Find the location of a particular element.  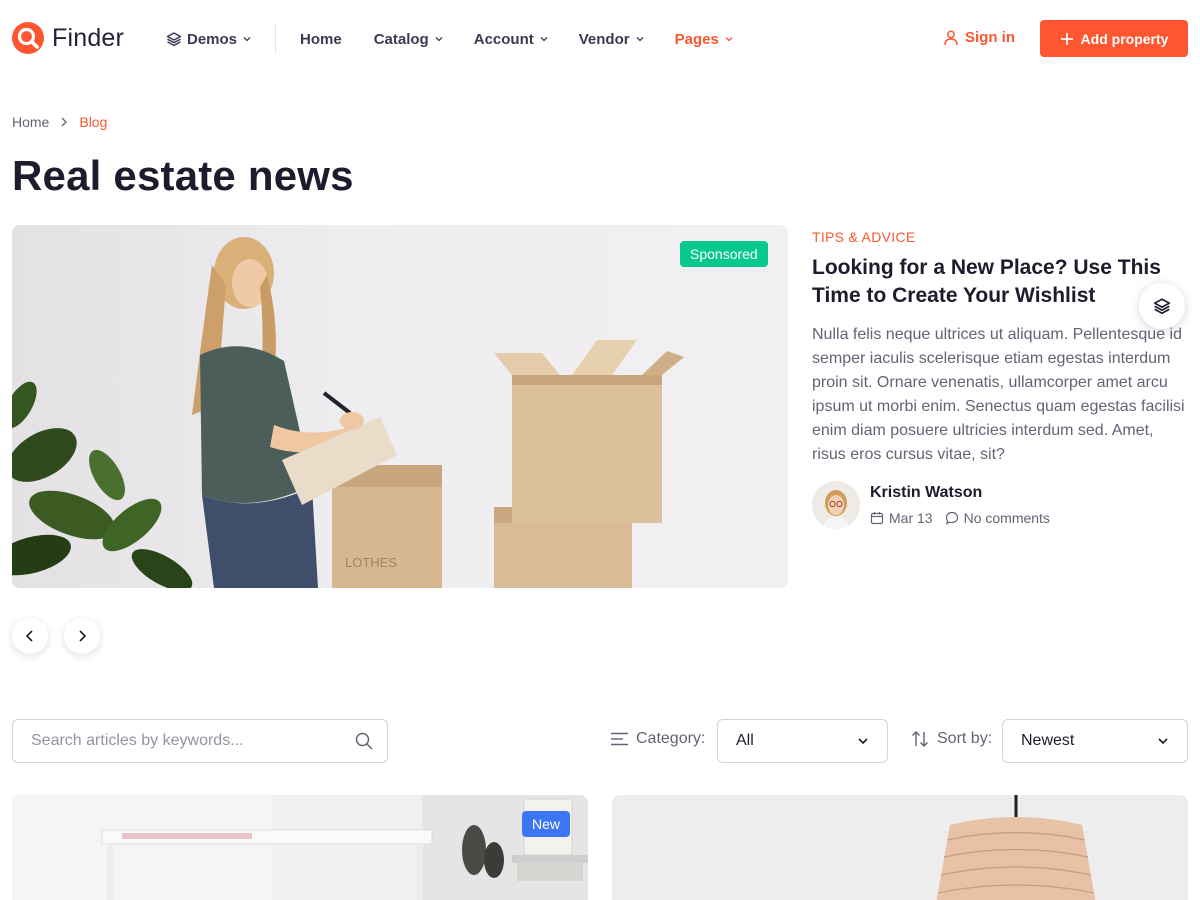

add-property-label: Add property is located at coordinates (1124, 38).